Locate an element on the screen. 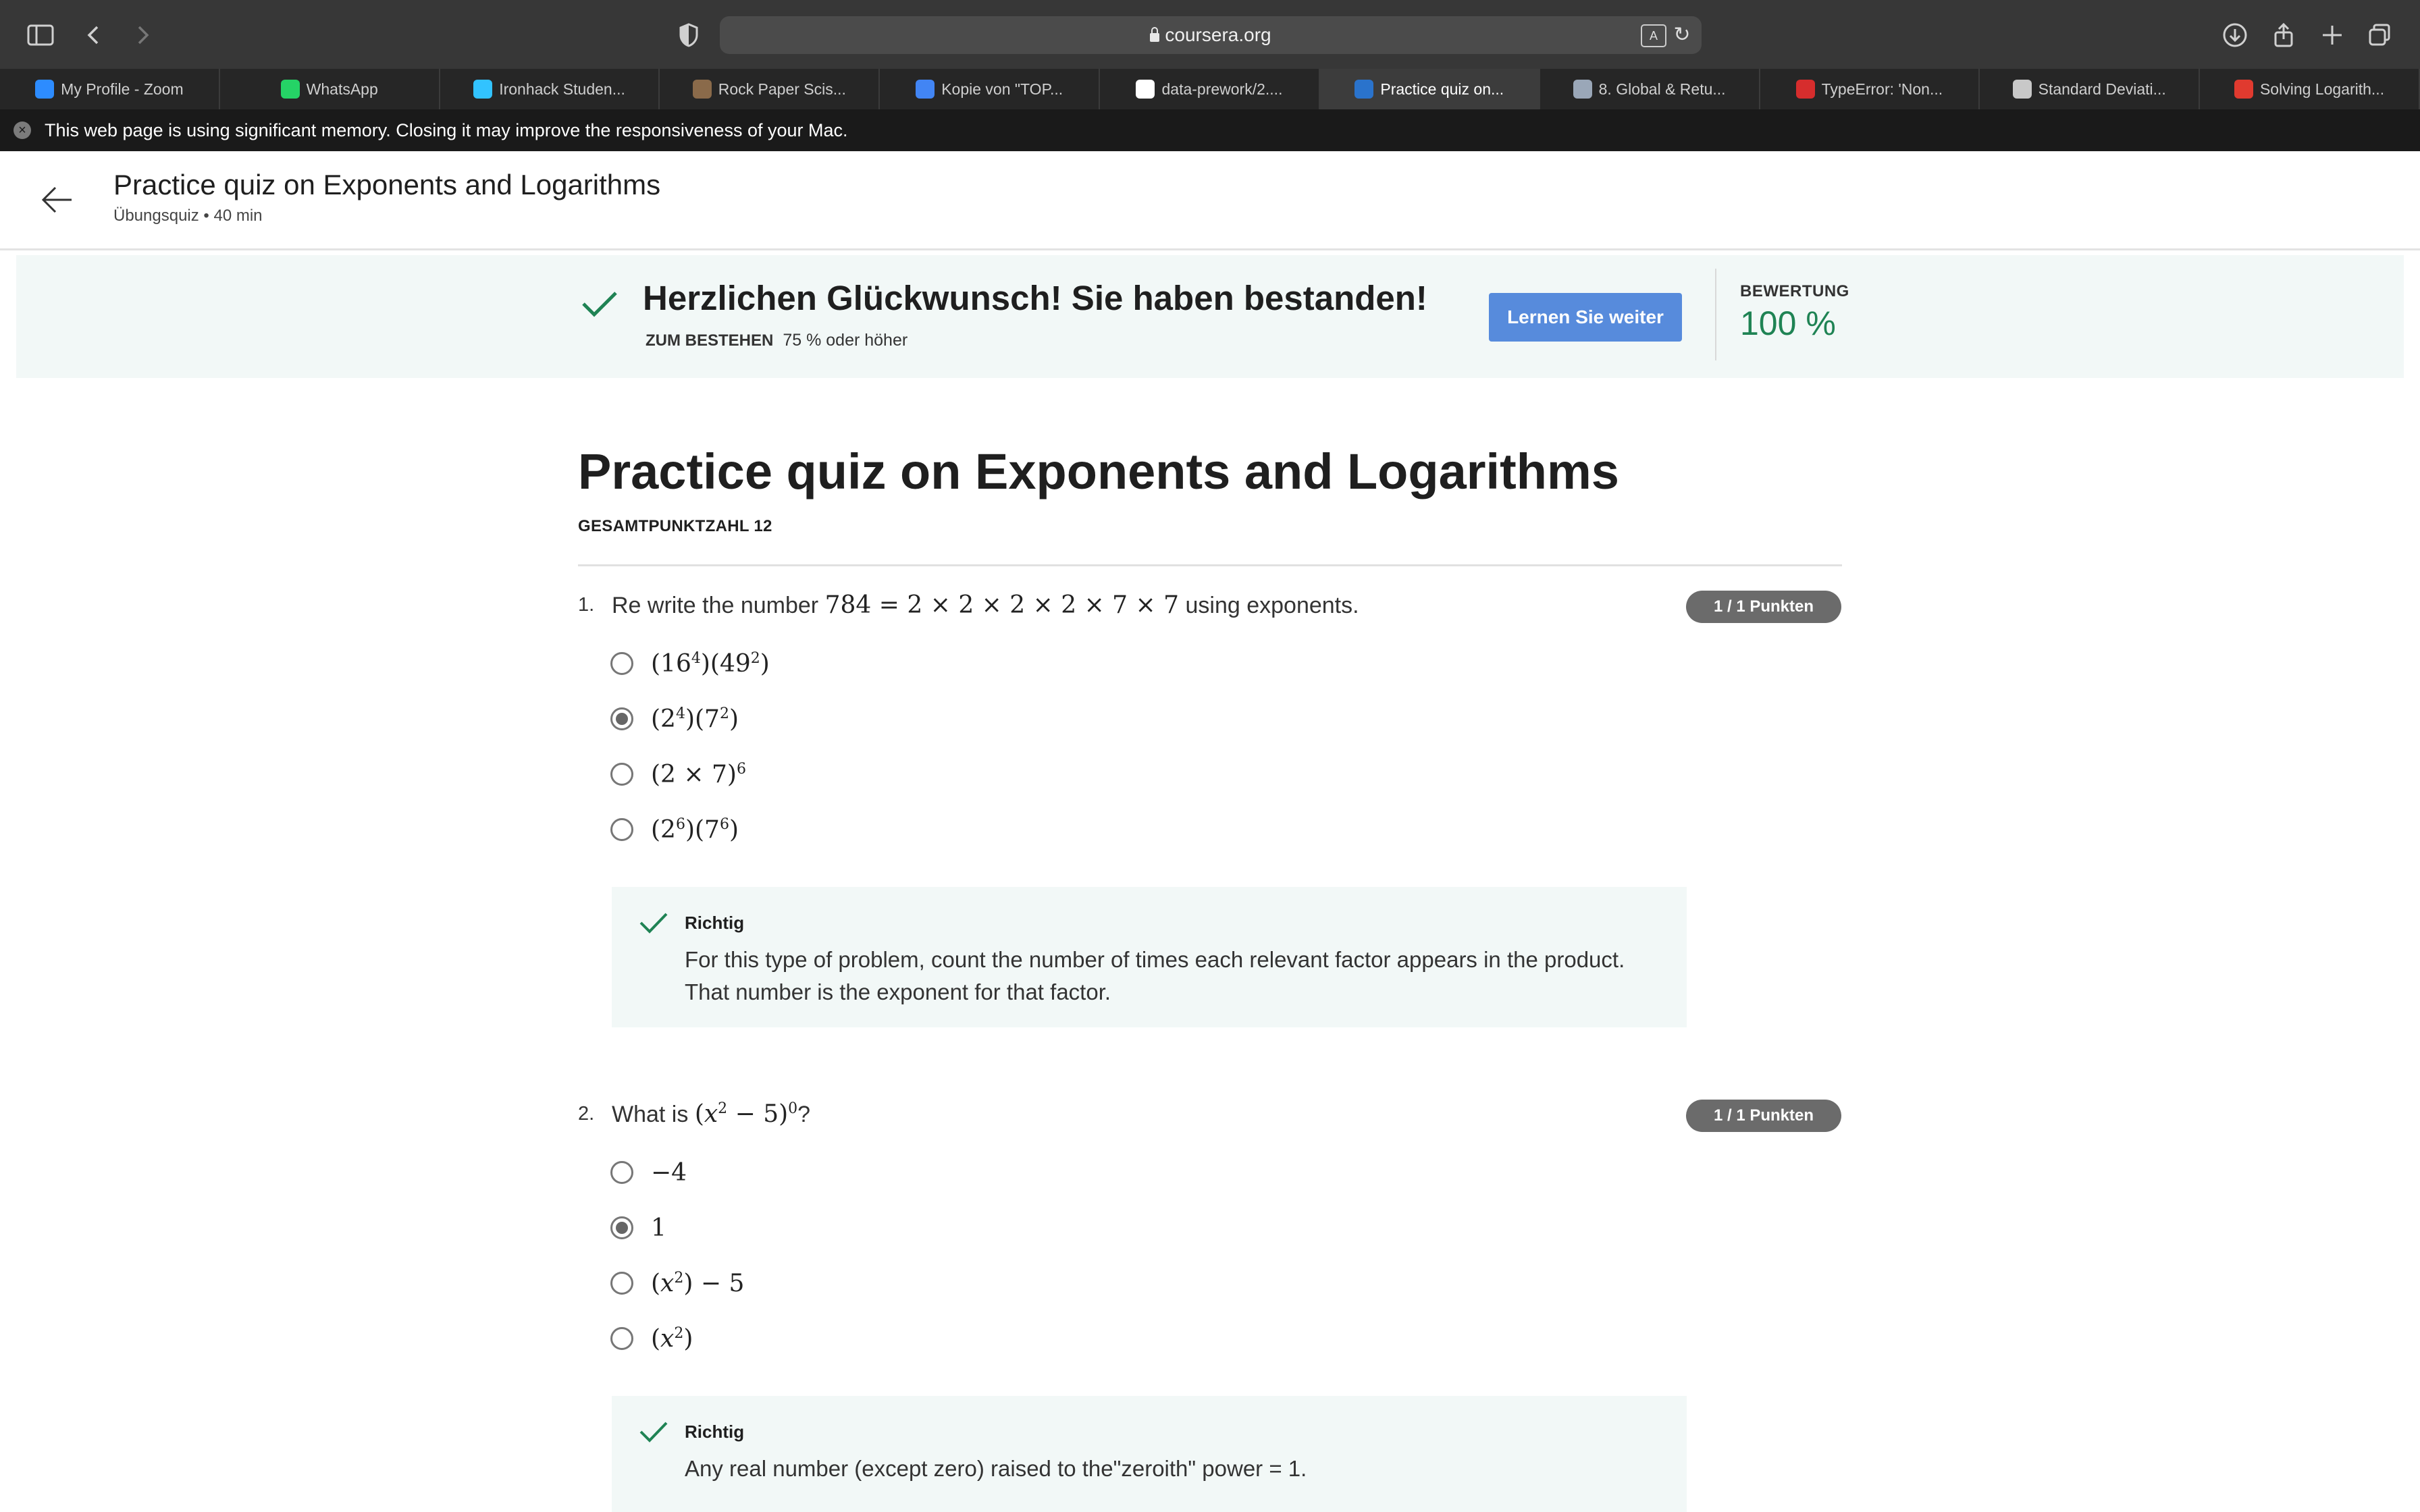 The height and width of the screenshot is (1512, 2420). grade-label: BEWERTUNG is located at coordinates (1794, 291).